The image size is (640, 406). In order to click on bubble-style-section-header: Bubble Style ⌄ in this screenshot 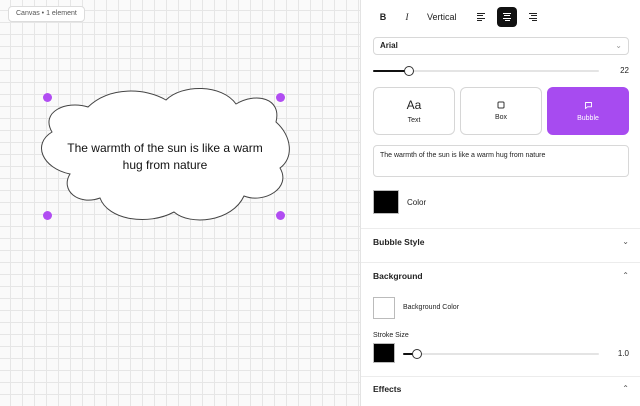, I will do `click(501, 242)`.